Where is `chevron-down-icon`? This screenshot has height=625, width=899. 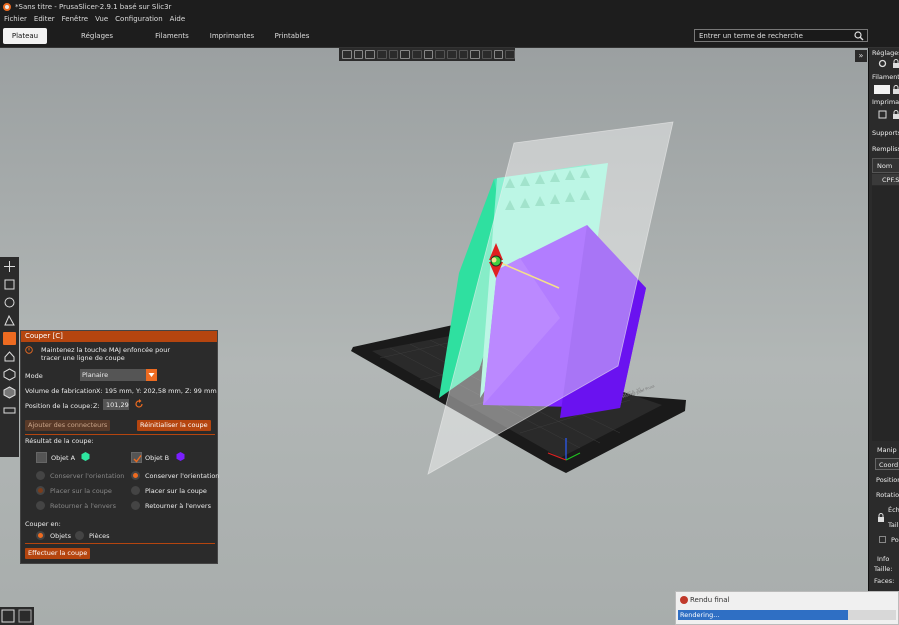 chevron-down-icon is located at coordinates (151, 375).